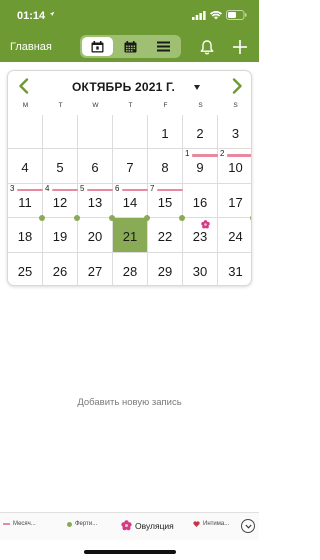 The width and height of the screenshot is (320, 560). What do you see at coordinates (165, 271) in the screenshot?
I see `day-number: 29` at bounding box center [165, 271].